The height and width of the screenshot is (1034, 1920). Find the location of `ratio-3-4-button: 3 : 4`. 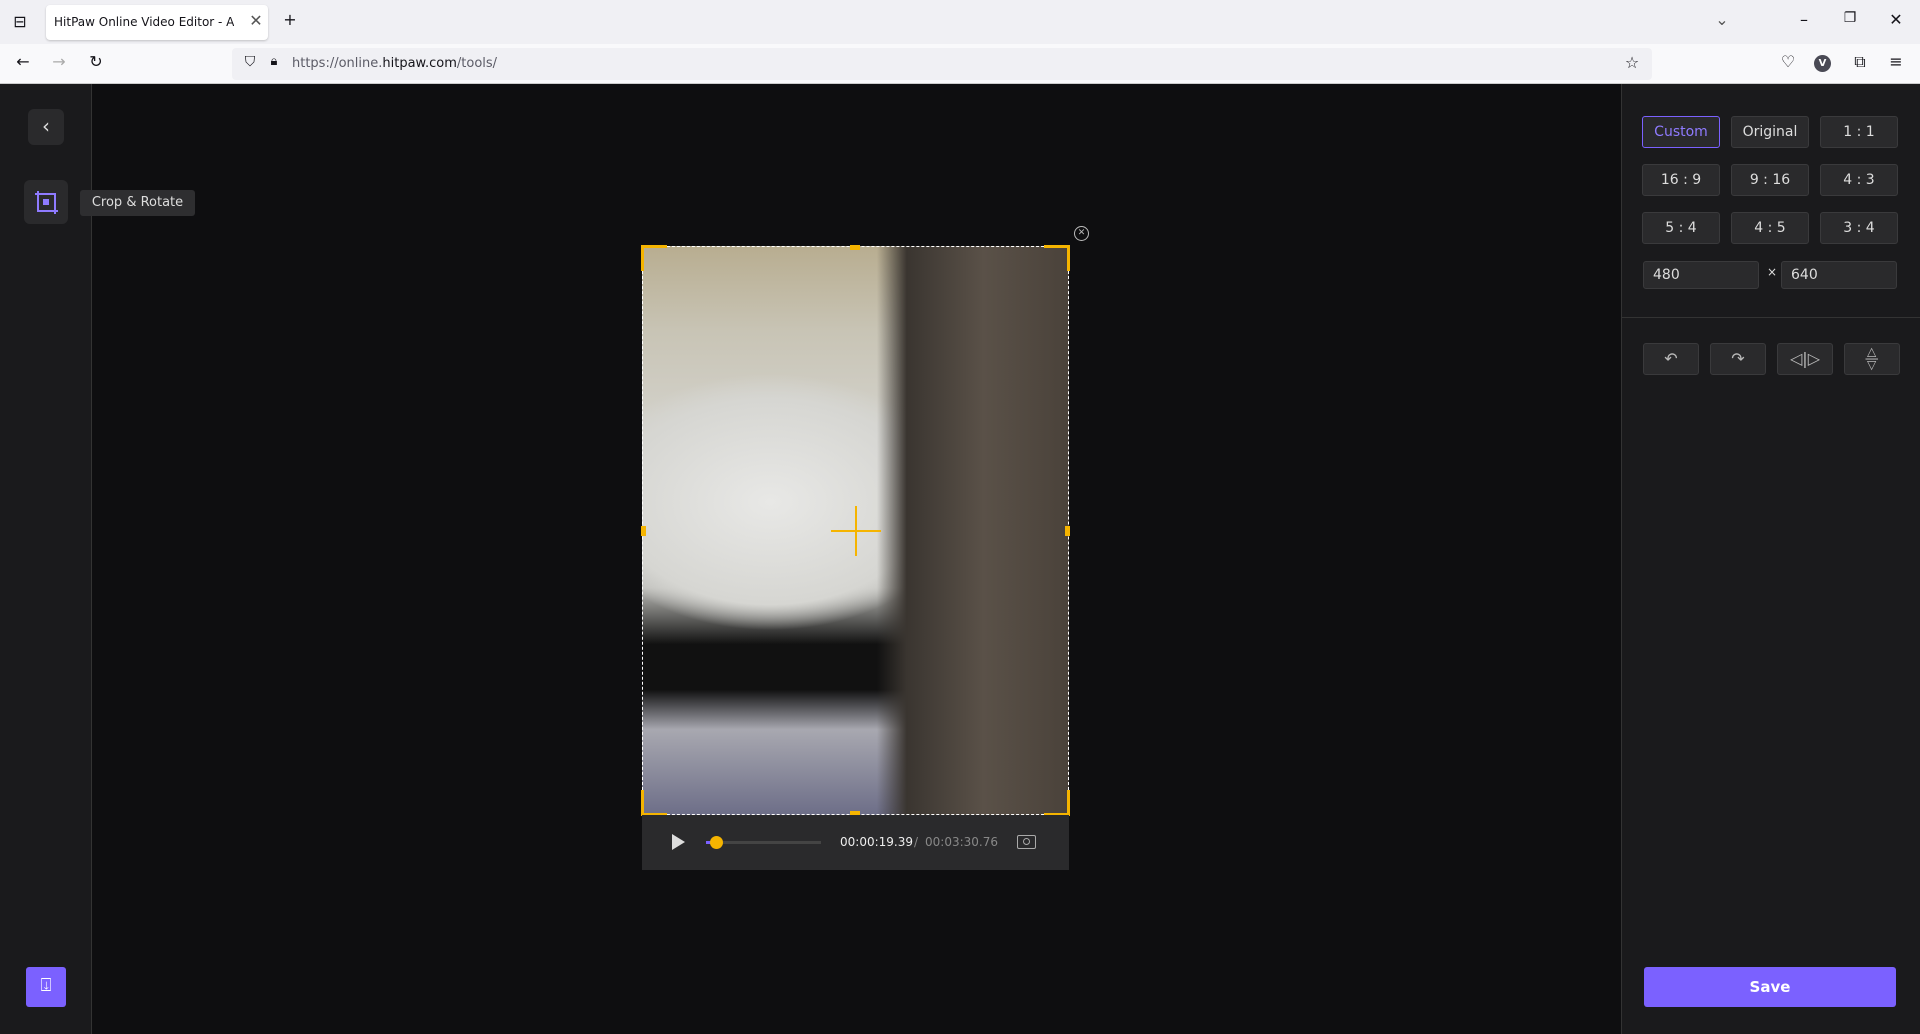

ratio-3-4-button: 3 : 4 is located at coordinates (1859, 228).